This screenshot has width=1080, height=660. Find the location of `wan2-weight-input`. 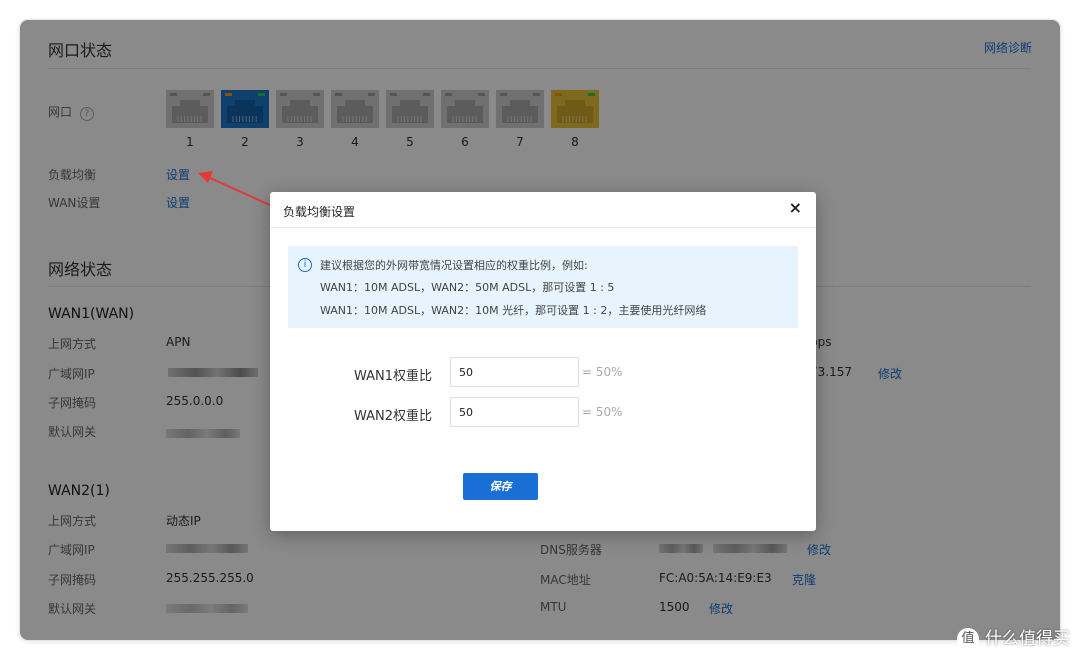

wan2-weight-input is located at coordinates (514, 412).